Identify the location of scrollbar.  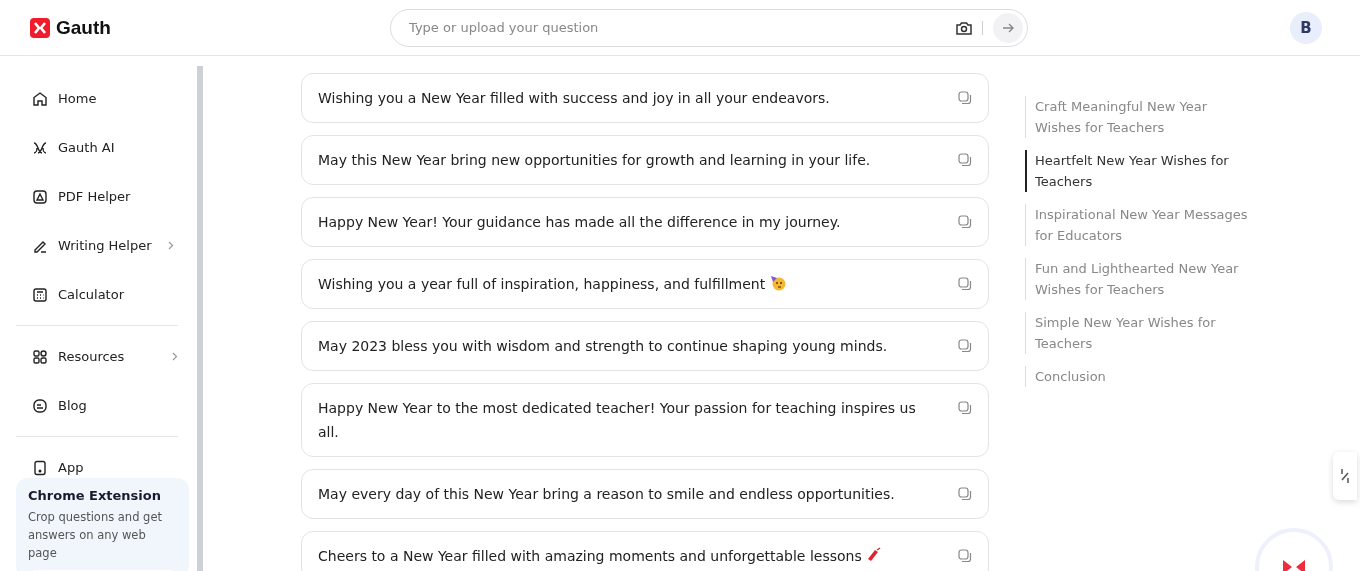
(200, 318).